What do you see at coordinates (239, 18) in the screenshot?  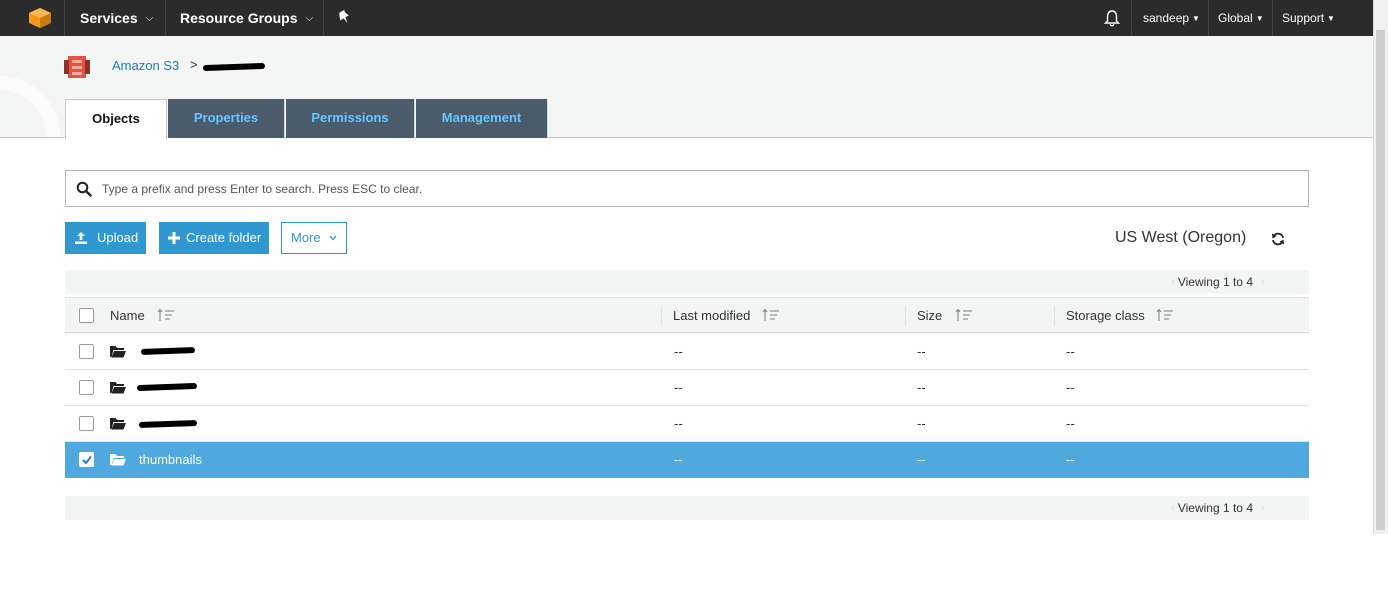 I see `resource-groups-label: Resource Groups` at bounding box center [239, 18].